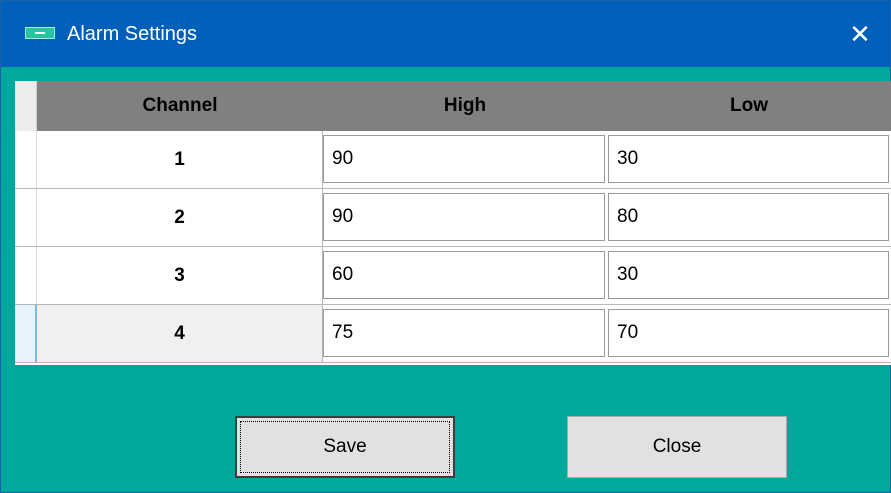 This screenshot has width=891, height=493. I want to click on window-title: Alarm Settings, so click(132, 34).